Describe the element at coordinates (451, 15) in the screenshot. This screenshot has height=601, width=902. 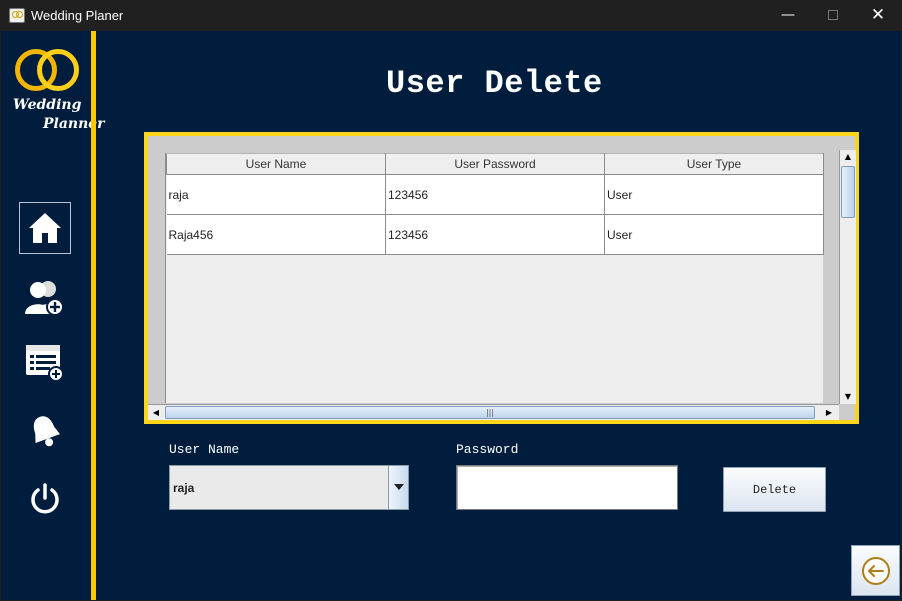
I see `window-title-bar: Wedding Planer — ✕` at that location.